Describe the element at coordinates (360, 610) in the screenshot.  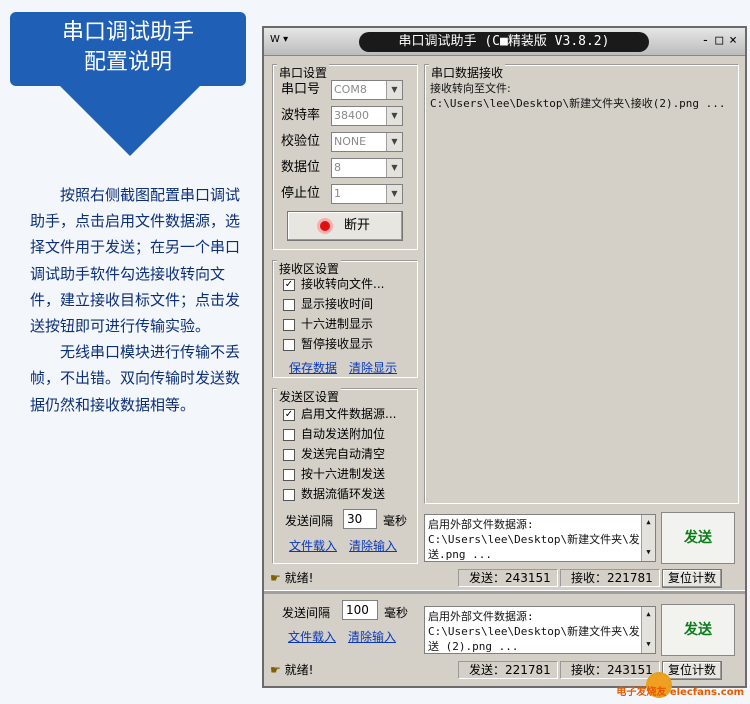
I see `bottom-interval-input: 100` at that location.